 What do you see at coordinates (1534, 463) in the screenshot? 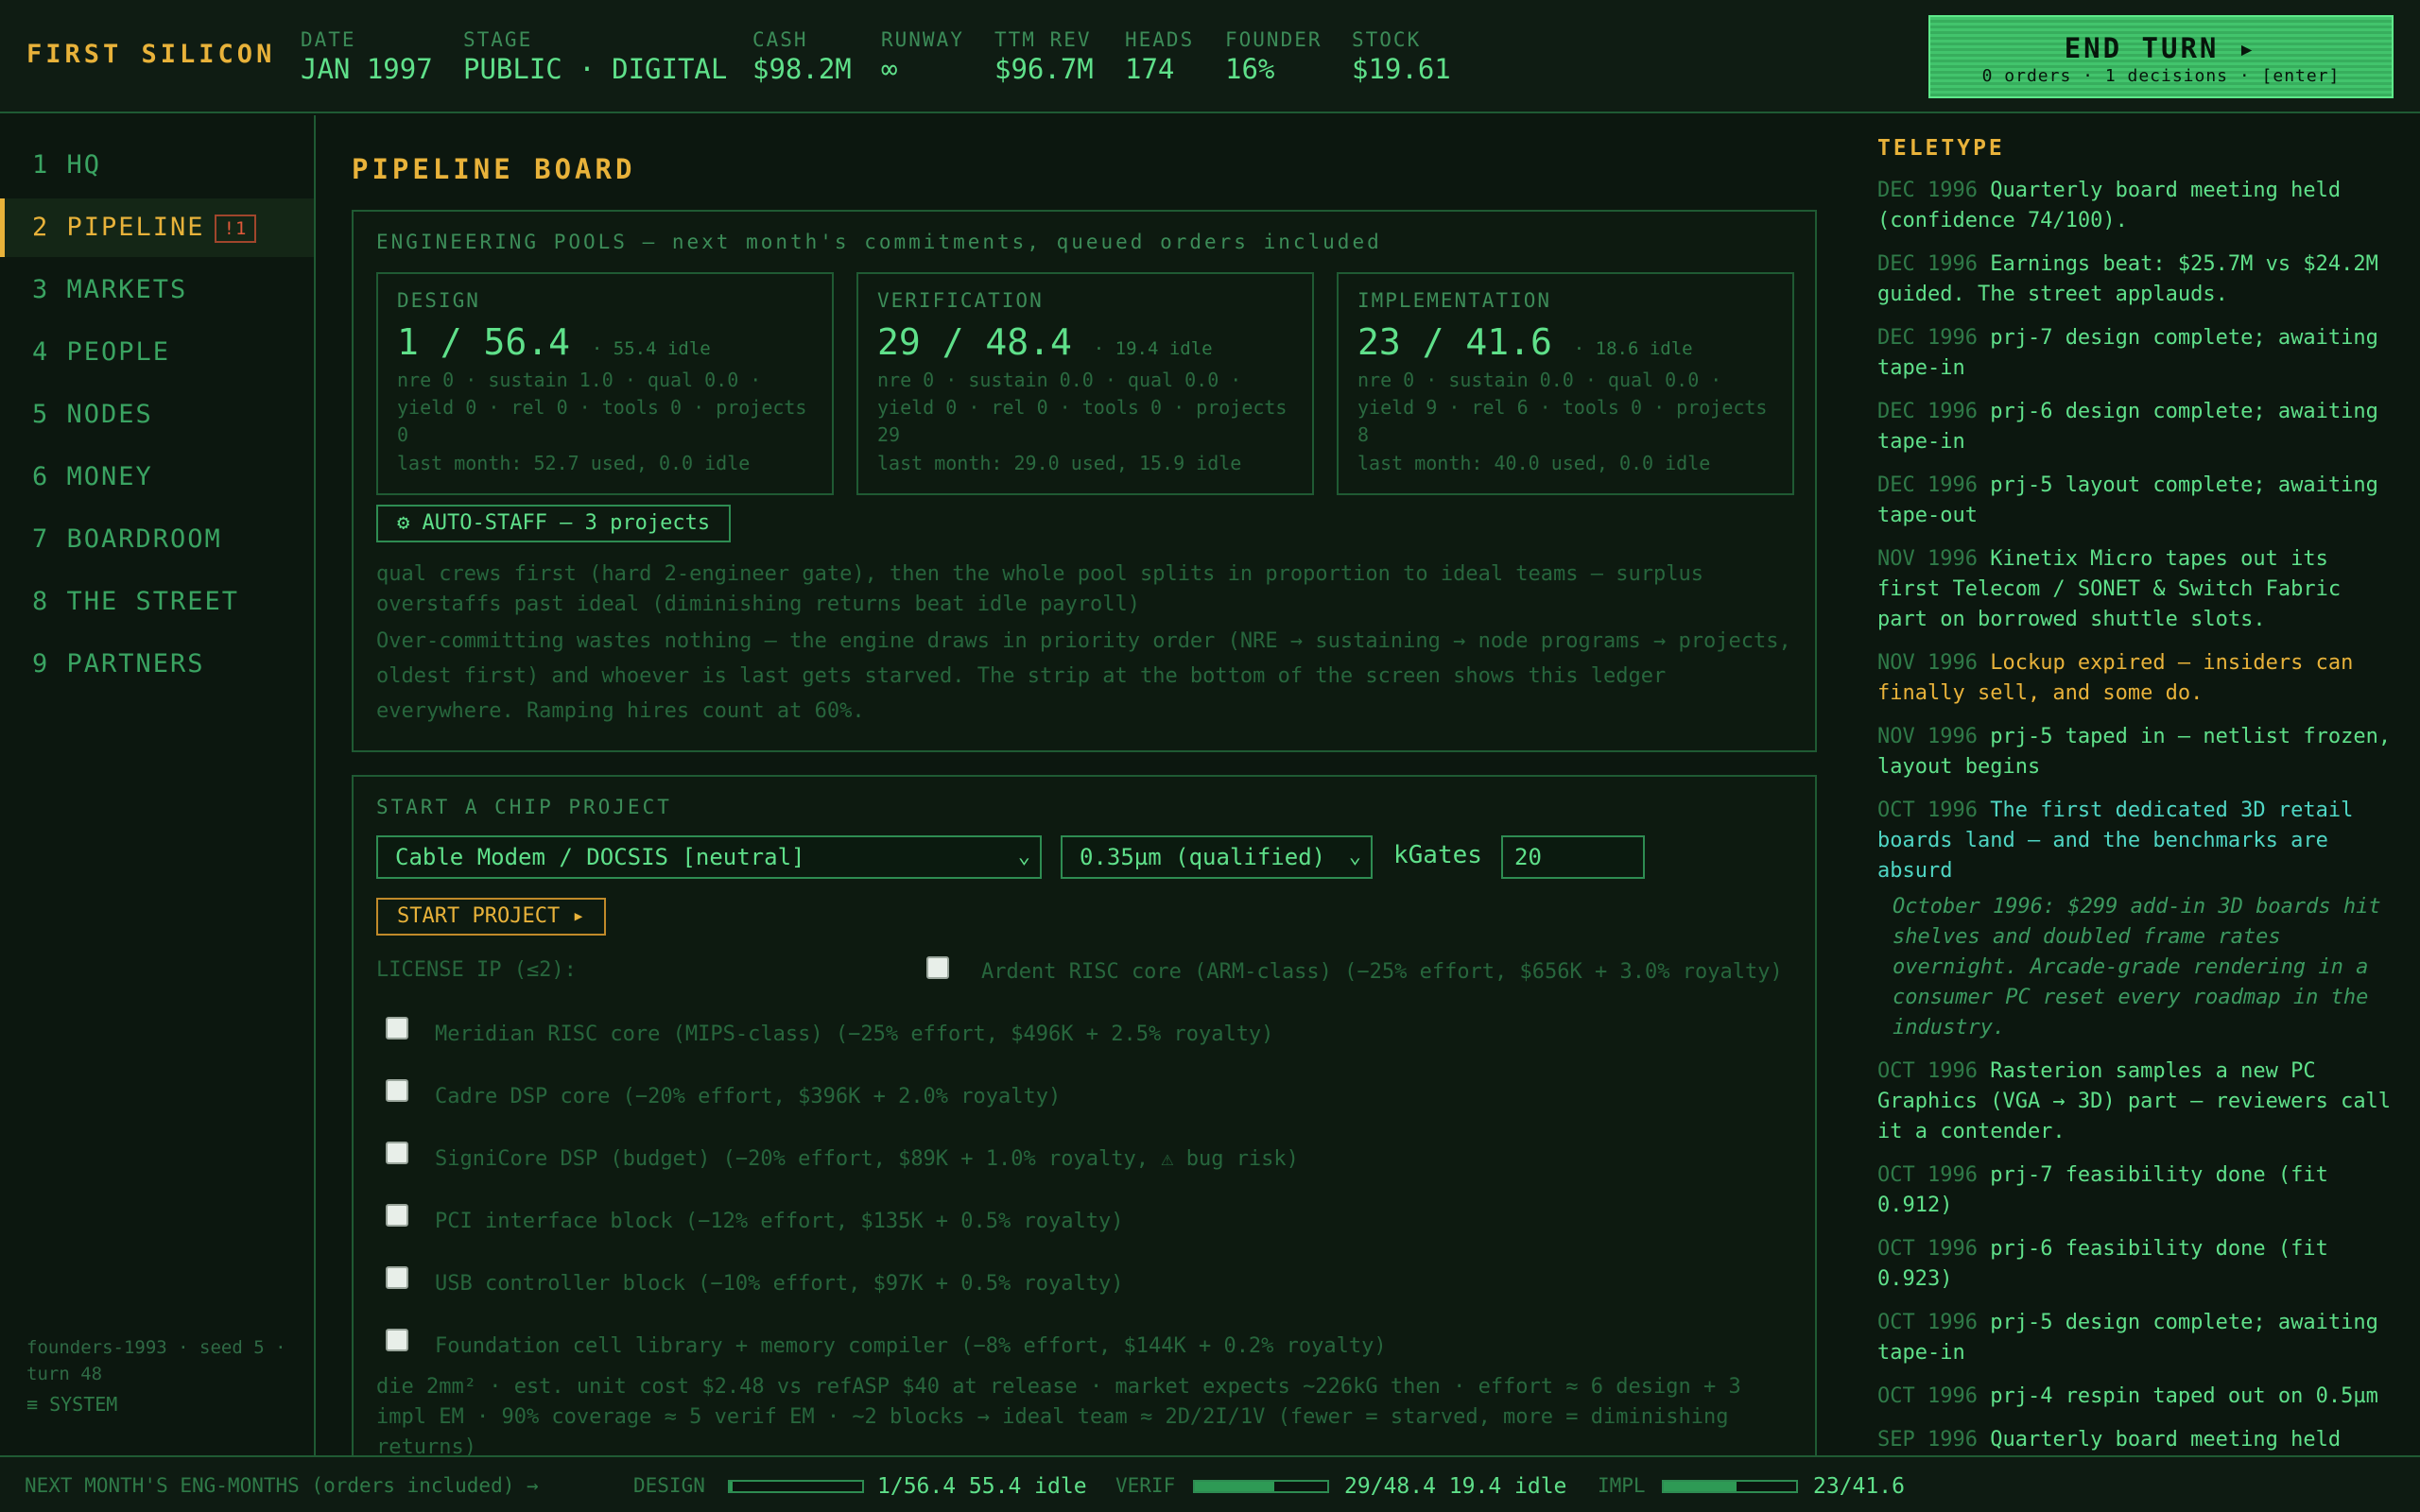
I see `pool-last-month: last month: 40.0 used, 0.0 idle` at bounding box center [1534, 463].